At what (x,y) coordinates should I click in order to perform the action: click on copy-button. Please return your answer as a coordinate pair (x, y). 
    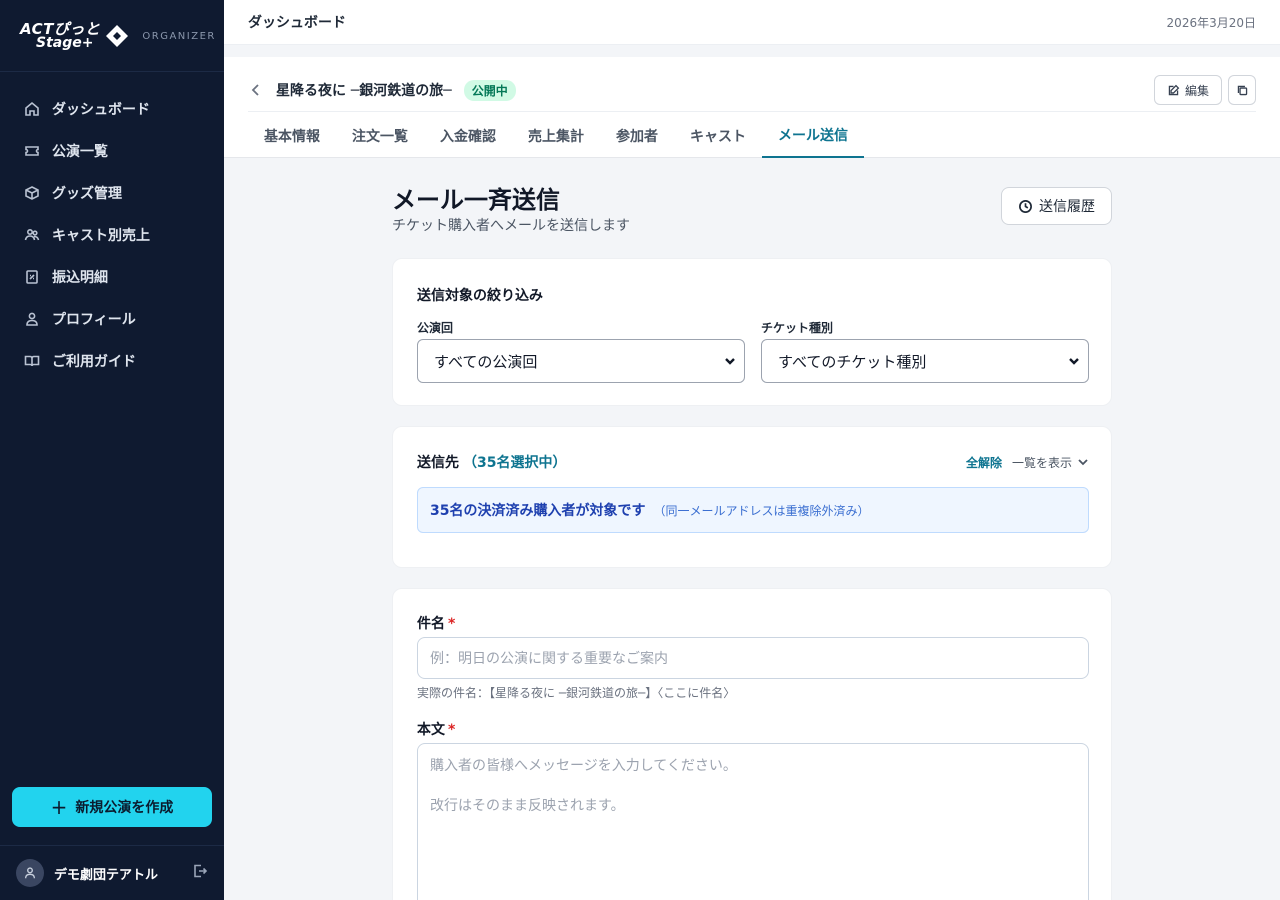
    Looking at the image, I should click on (1242, 90).